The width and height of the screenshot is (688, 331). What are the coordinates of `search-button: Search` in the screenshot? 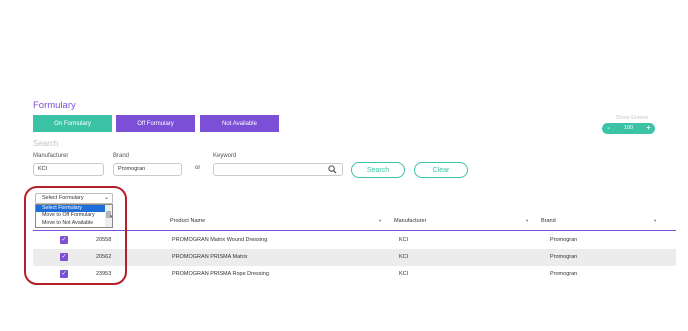 It's located at (378, 170).